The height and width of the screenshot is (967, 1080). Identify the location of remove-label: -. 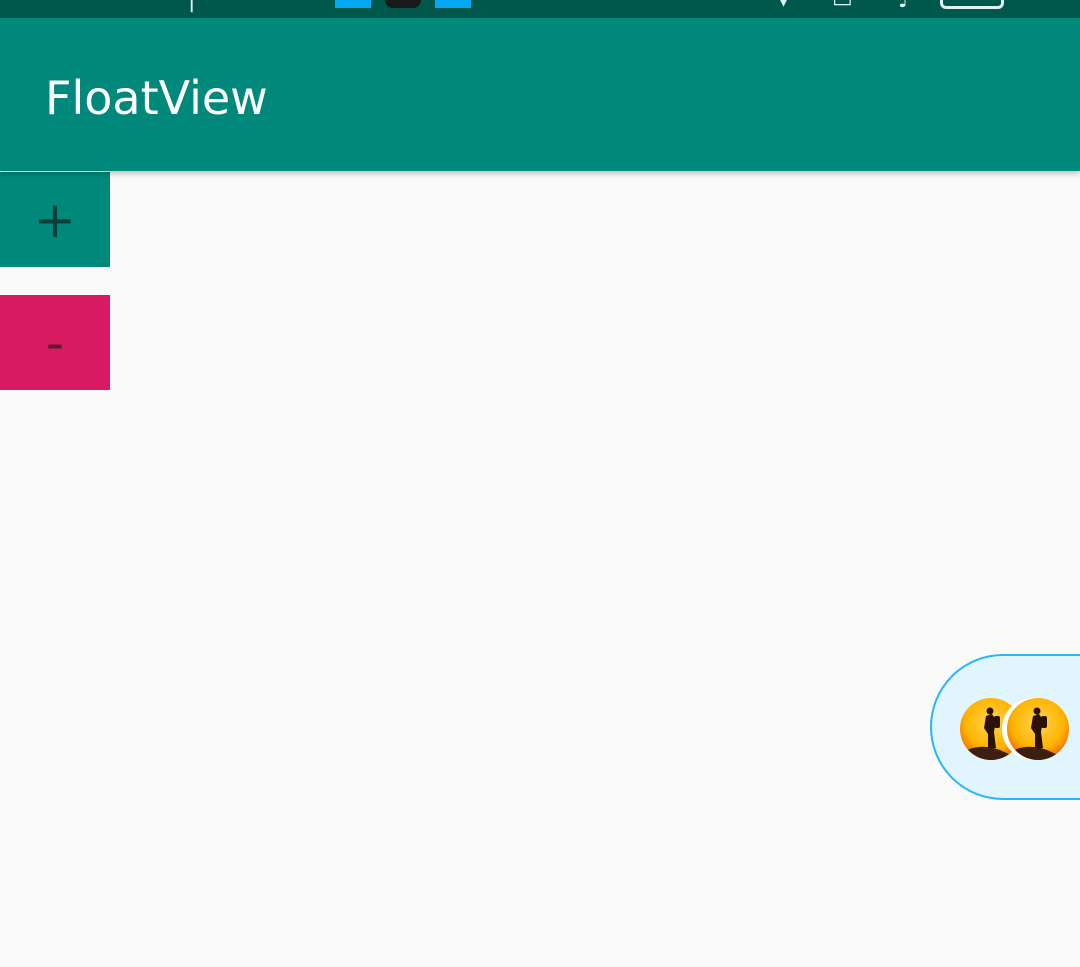
(55, 342).